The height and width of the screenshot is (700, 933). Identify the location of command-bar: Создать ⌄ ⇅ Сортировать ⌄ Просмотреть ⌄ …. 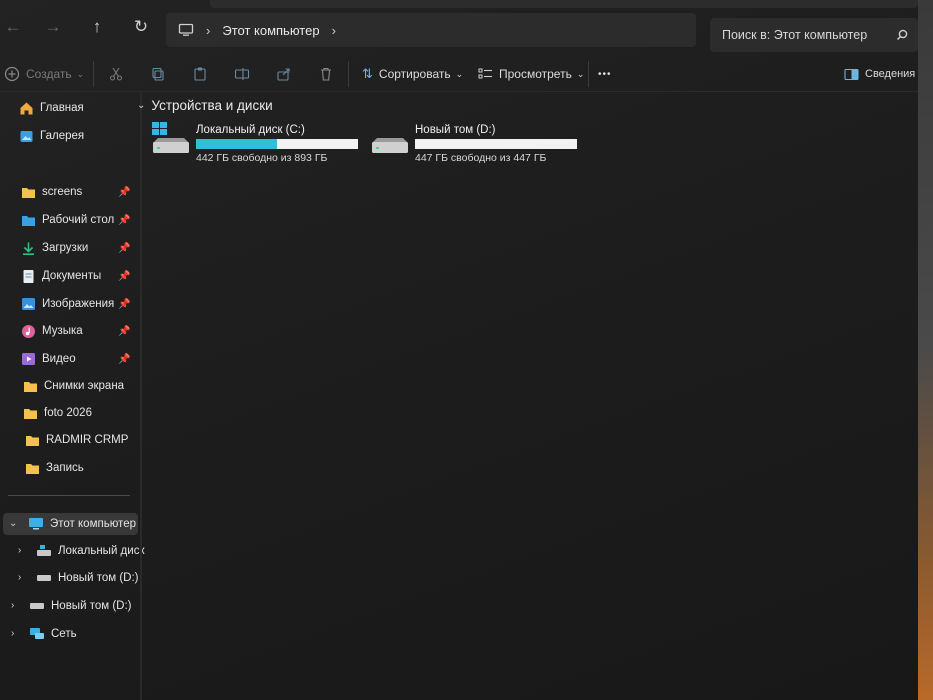
(459, 74).